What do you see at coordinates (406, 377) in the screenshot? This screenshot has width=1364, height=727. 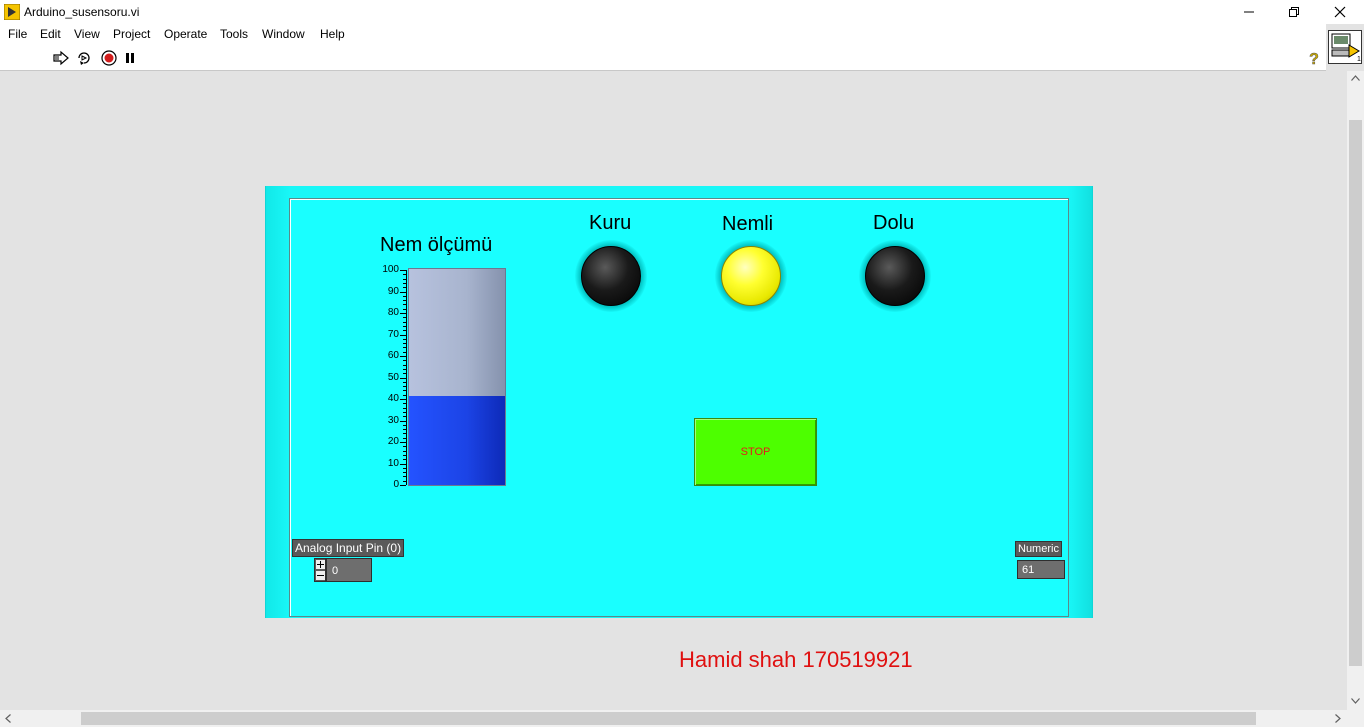 I see `tank-scale-axis` at bounding box center [406, 377].